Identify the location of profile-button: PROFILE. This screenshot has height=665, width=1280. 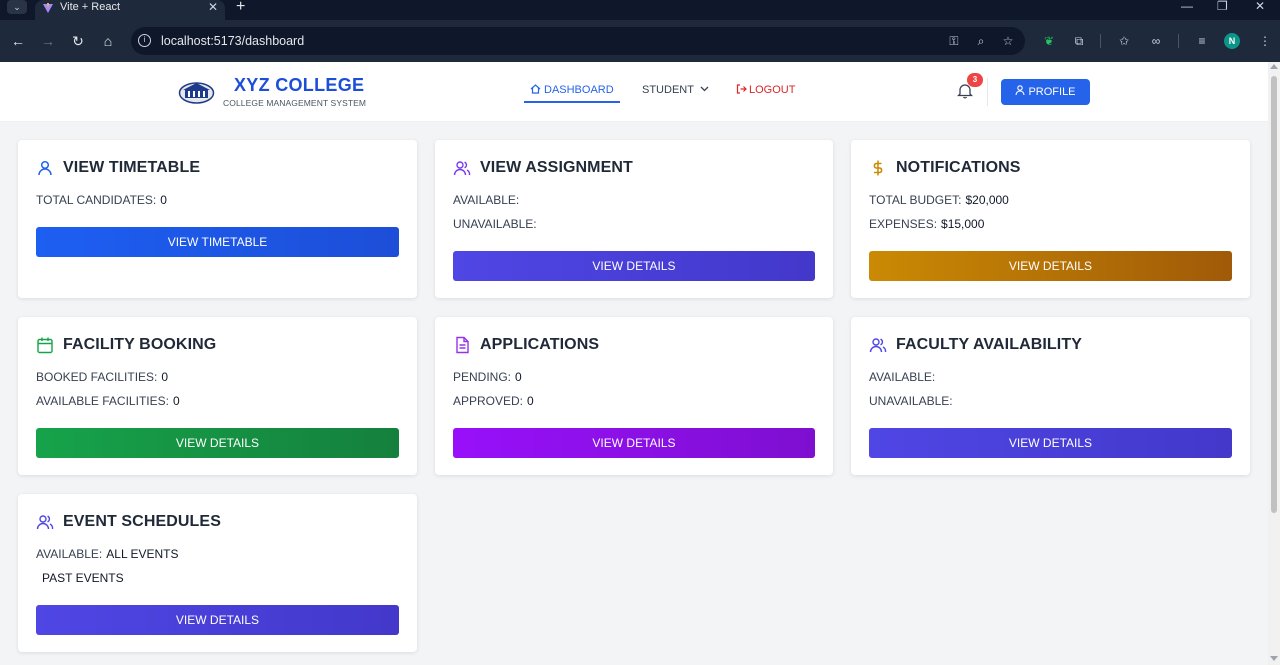
(1045, 92).